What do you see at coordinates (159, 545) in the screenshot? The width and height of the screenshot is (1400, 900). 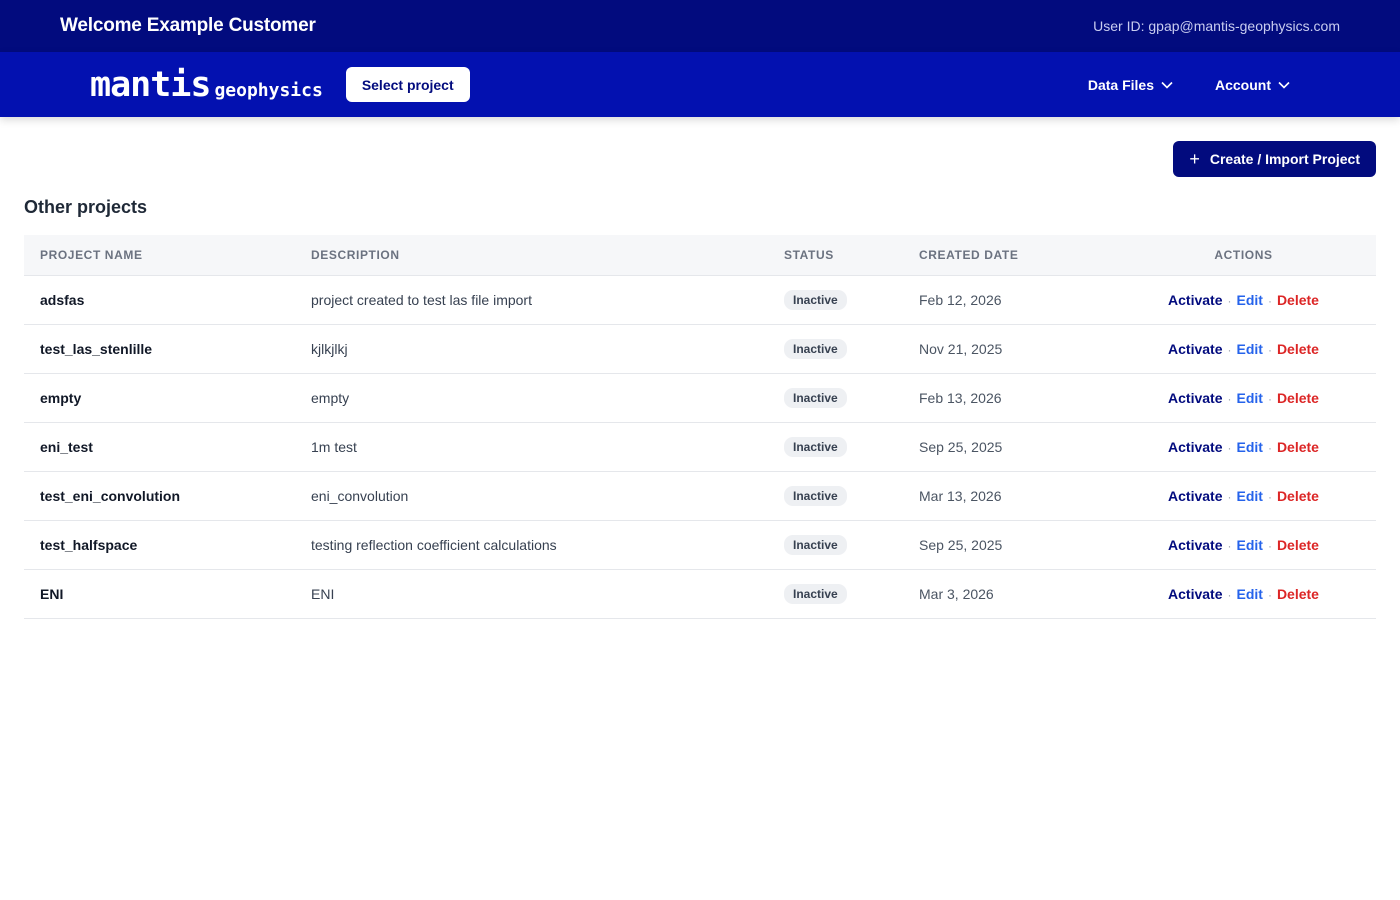 I see `project-name: test_halfspace` at bounding box center [159, 545].